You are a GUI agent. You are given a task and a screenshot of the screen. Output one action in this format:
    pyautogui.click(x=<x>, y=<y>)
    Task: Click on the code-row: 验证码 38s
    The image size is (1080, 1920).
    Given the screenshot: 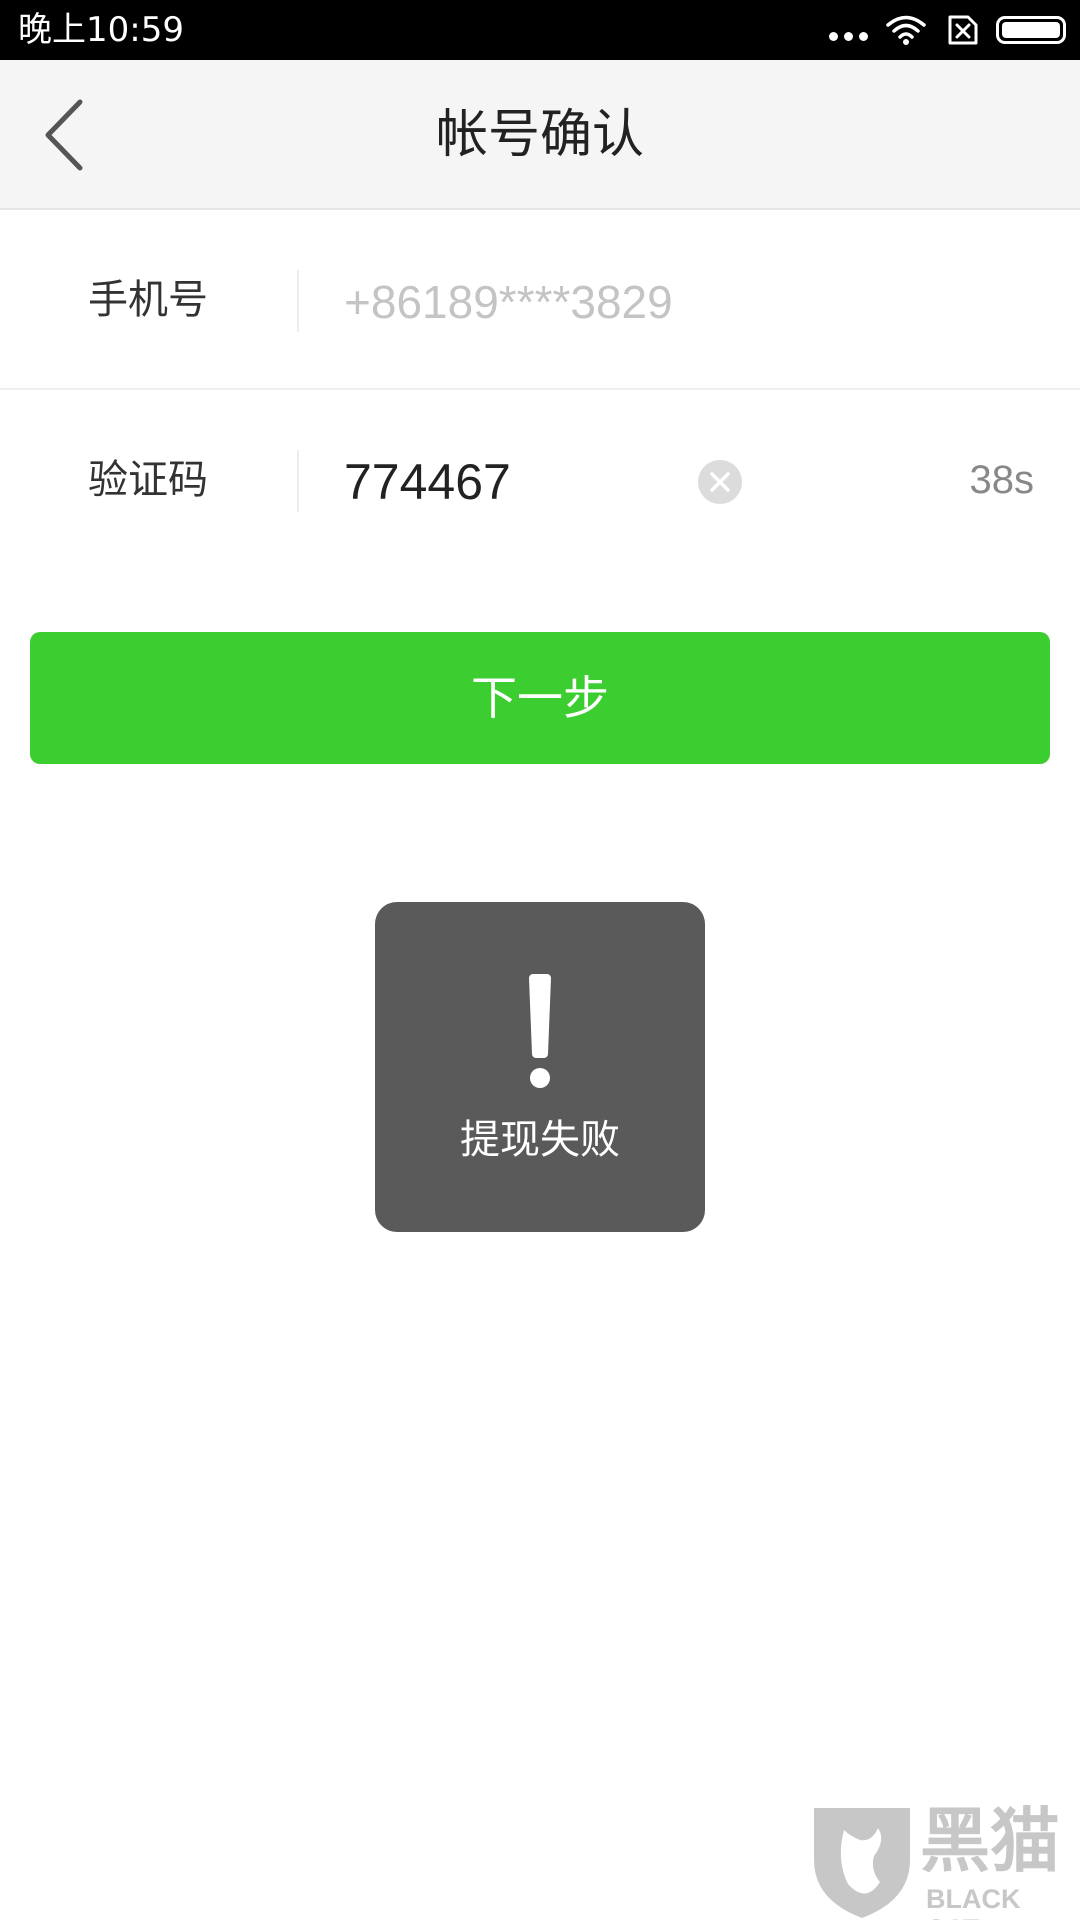 What is the action you would take?
    pyautogui.click(x=540, y=481)
    